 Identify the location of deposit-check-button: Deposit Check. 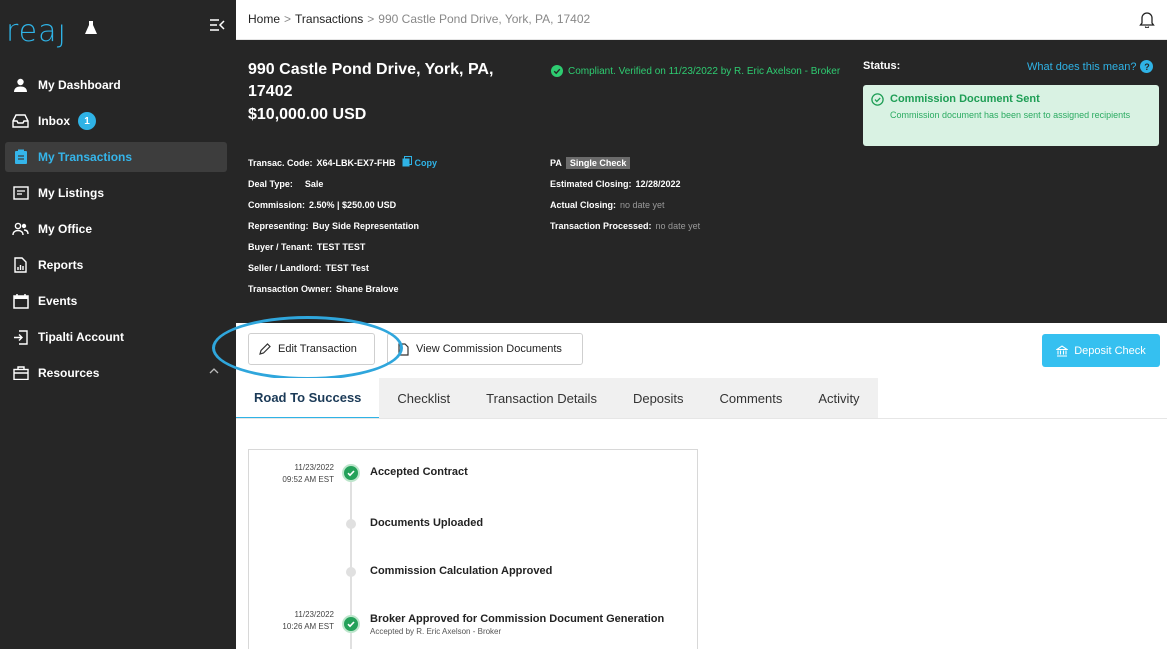
(1101, 350).